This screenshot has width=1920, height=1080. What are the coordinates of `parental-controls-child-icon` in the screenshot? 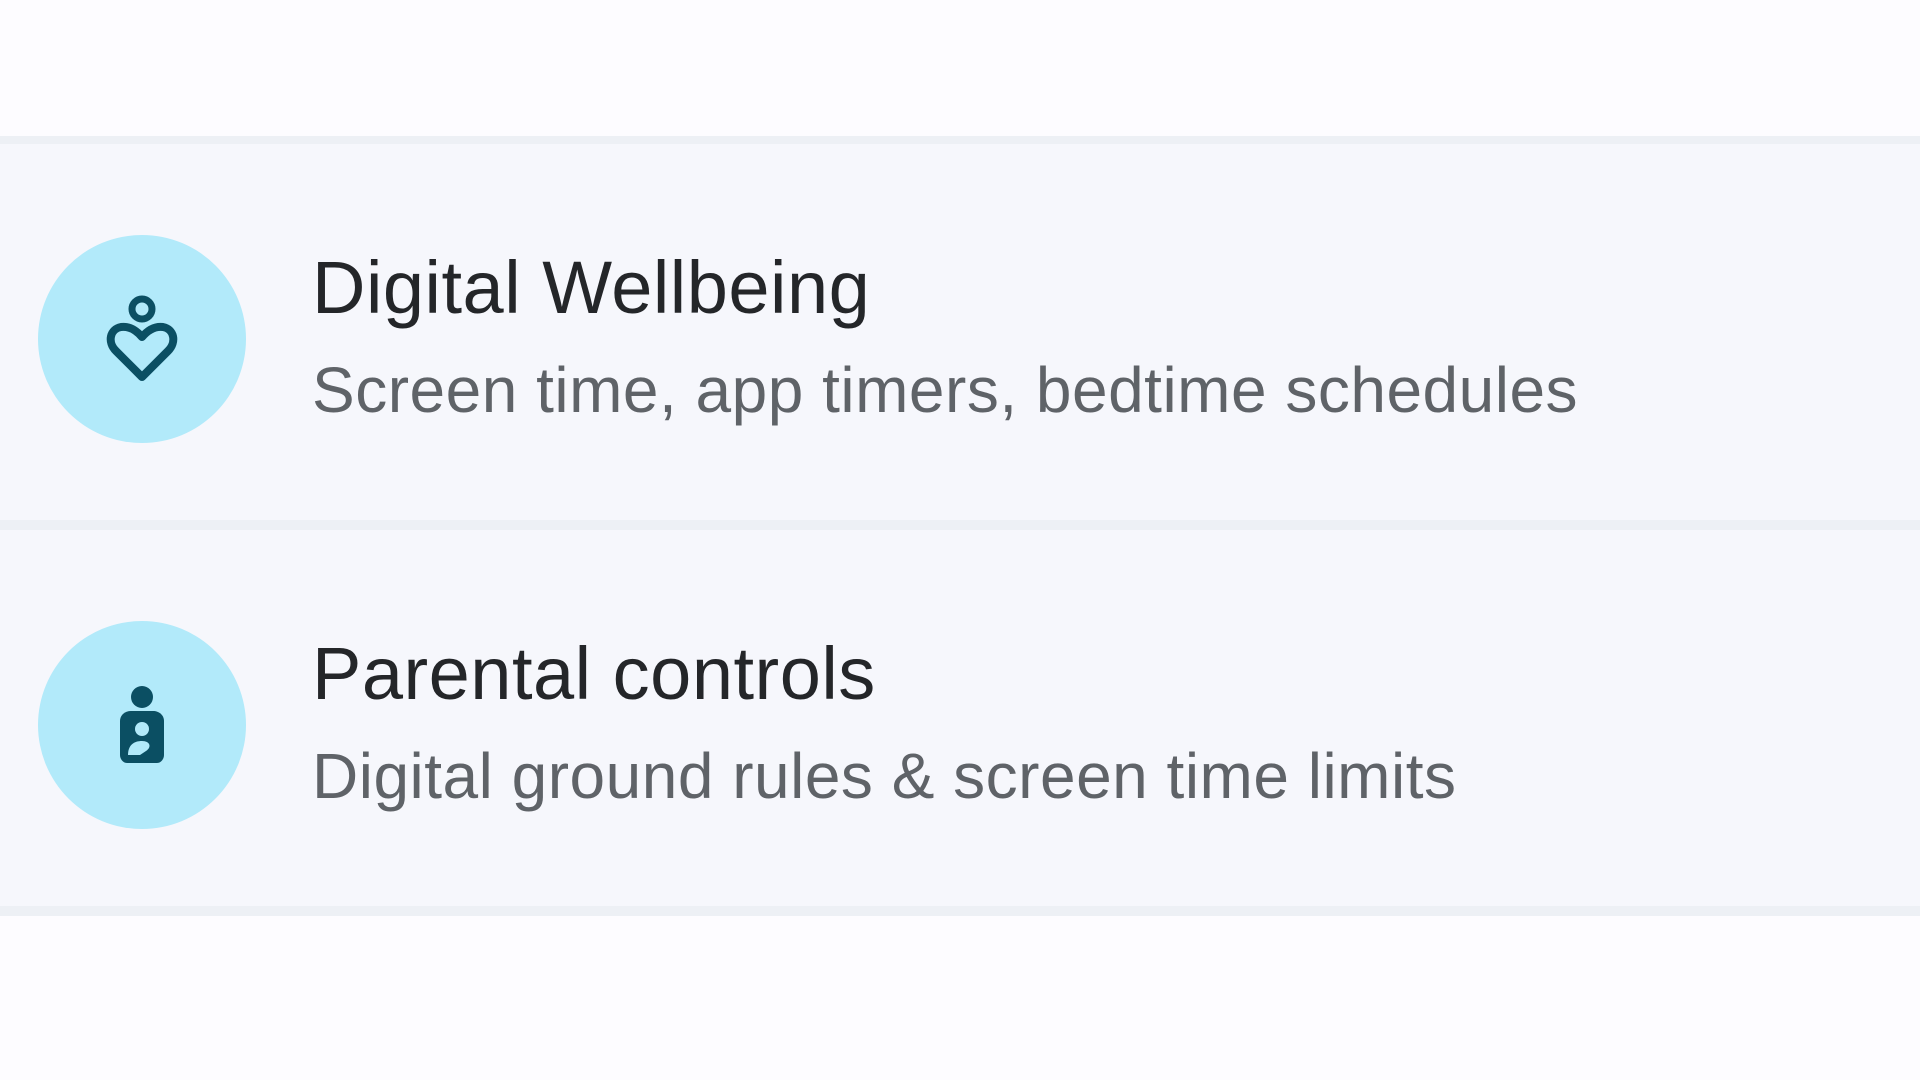 It's located at (142, 724).